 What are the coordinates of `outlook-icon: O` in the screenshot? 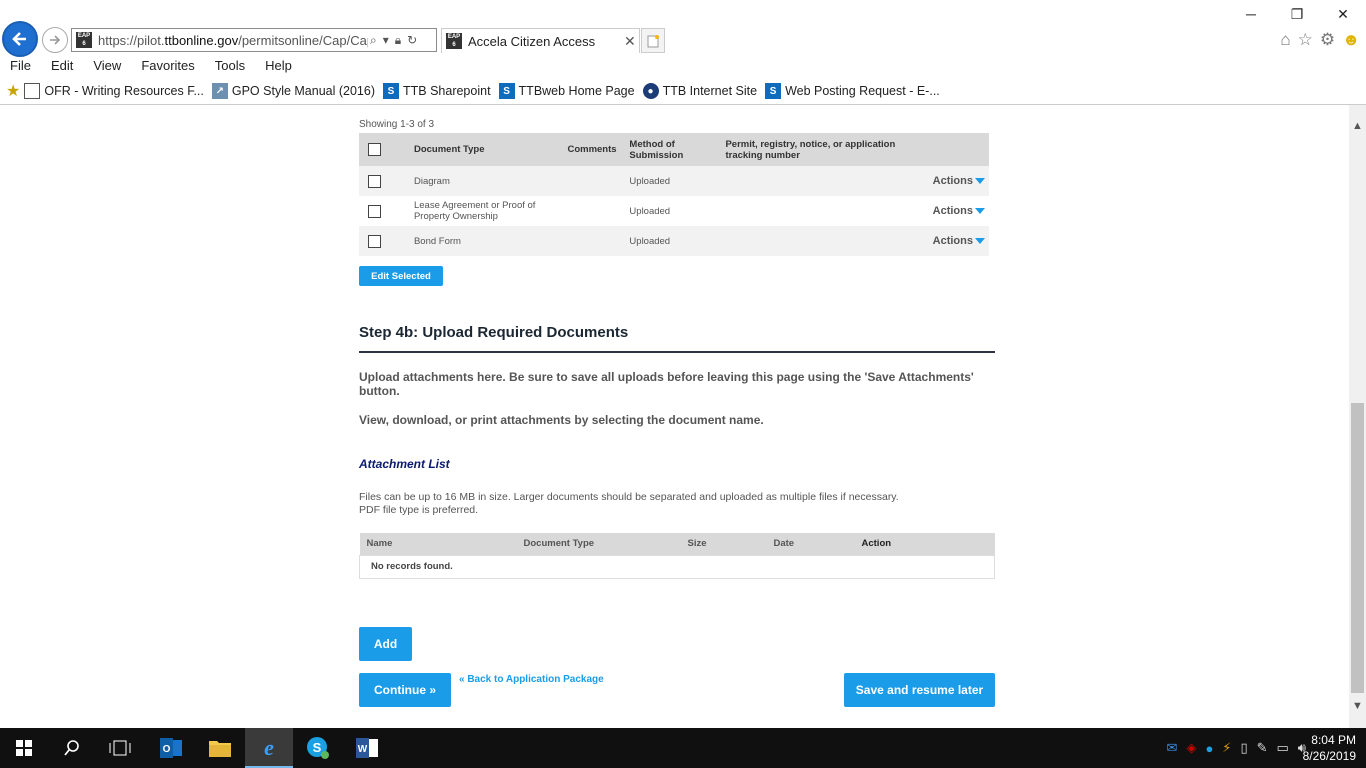 It's located at (171, 748).